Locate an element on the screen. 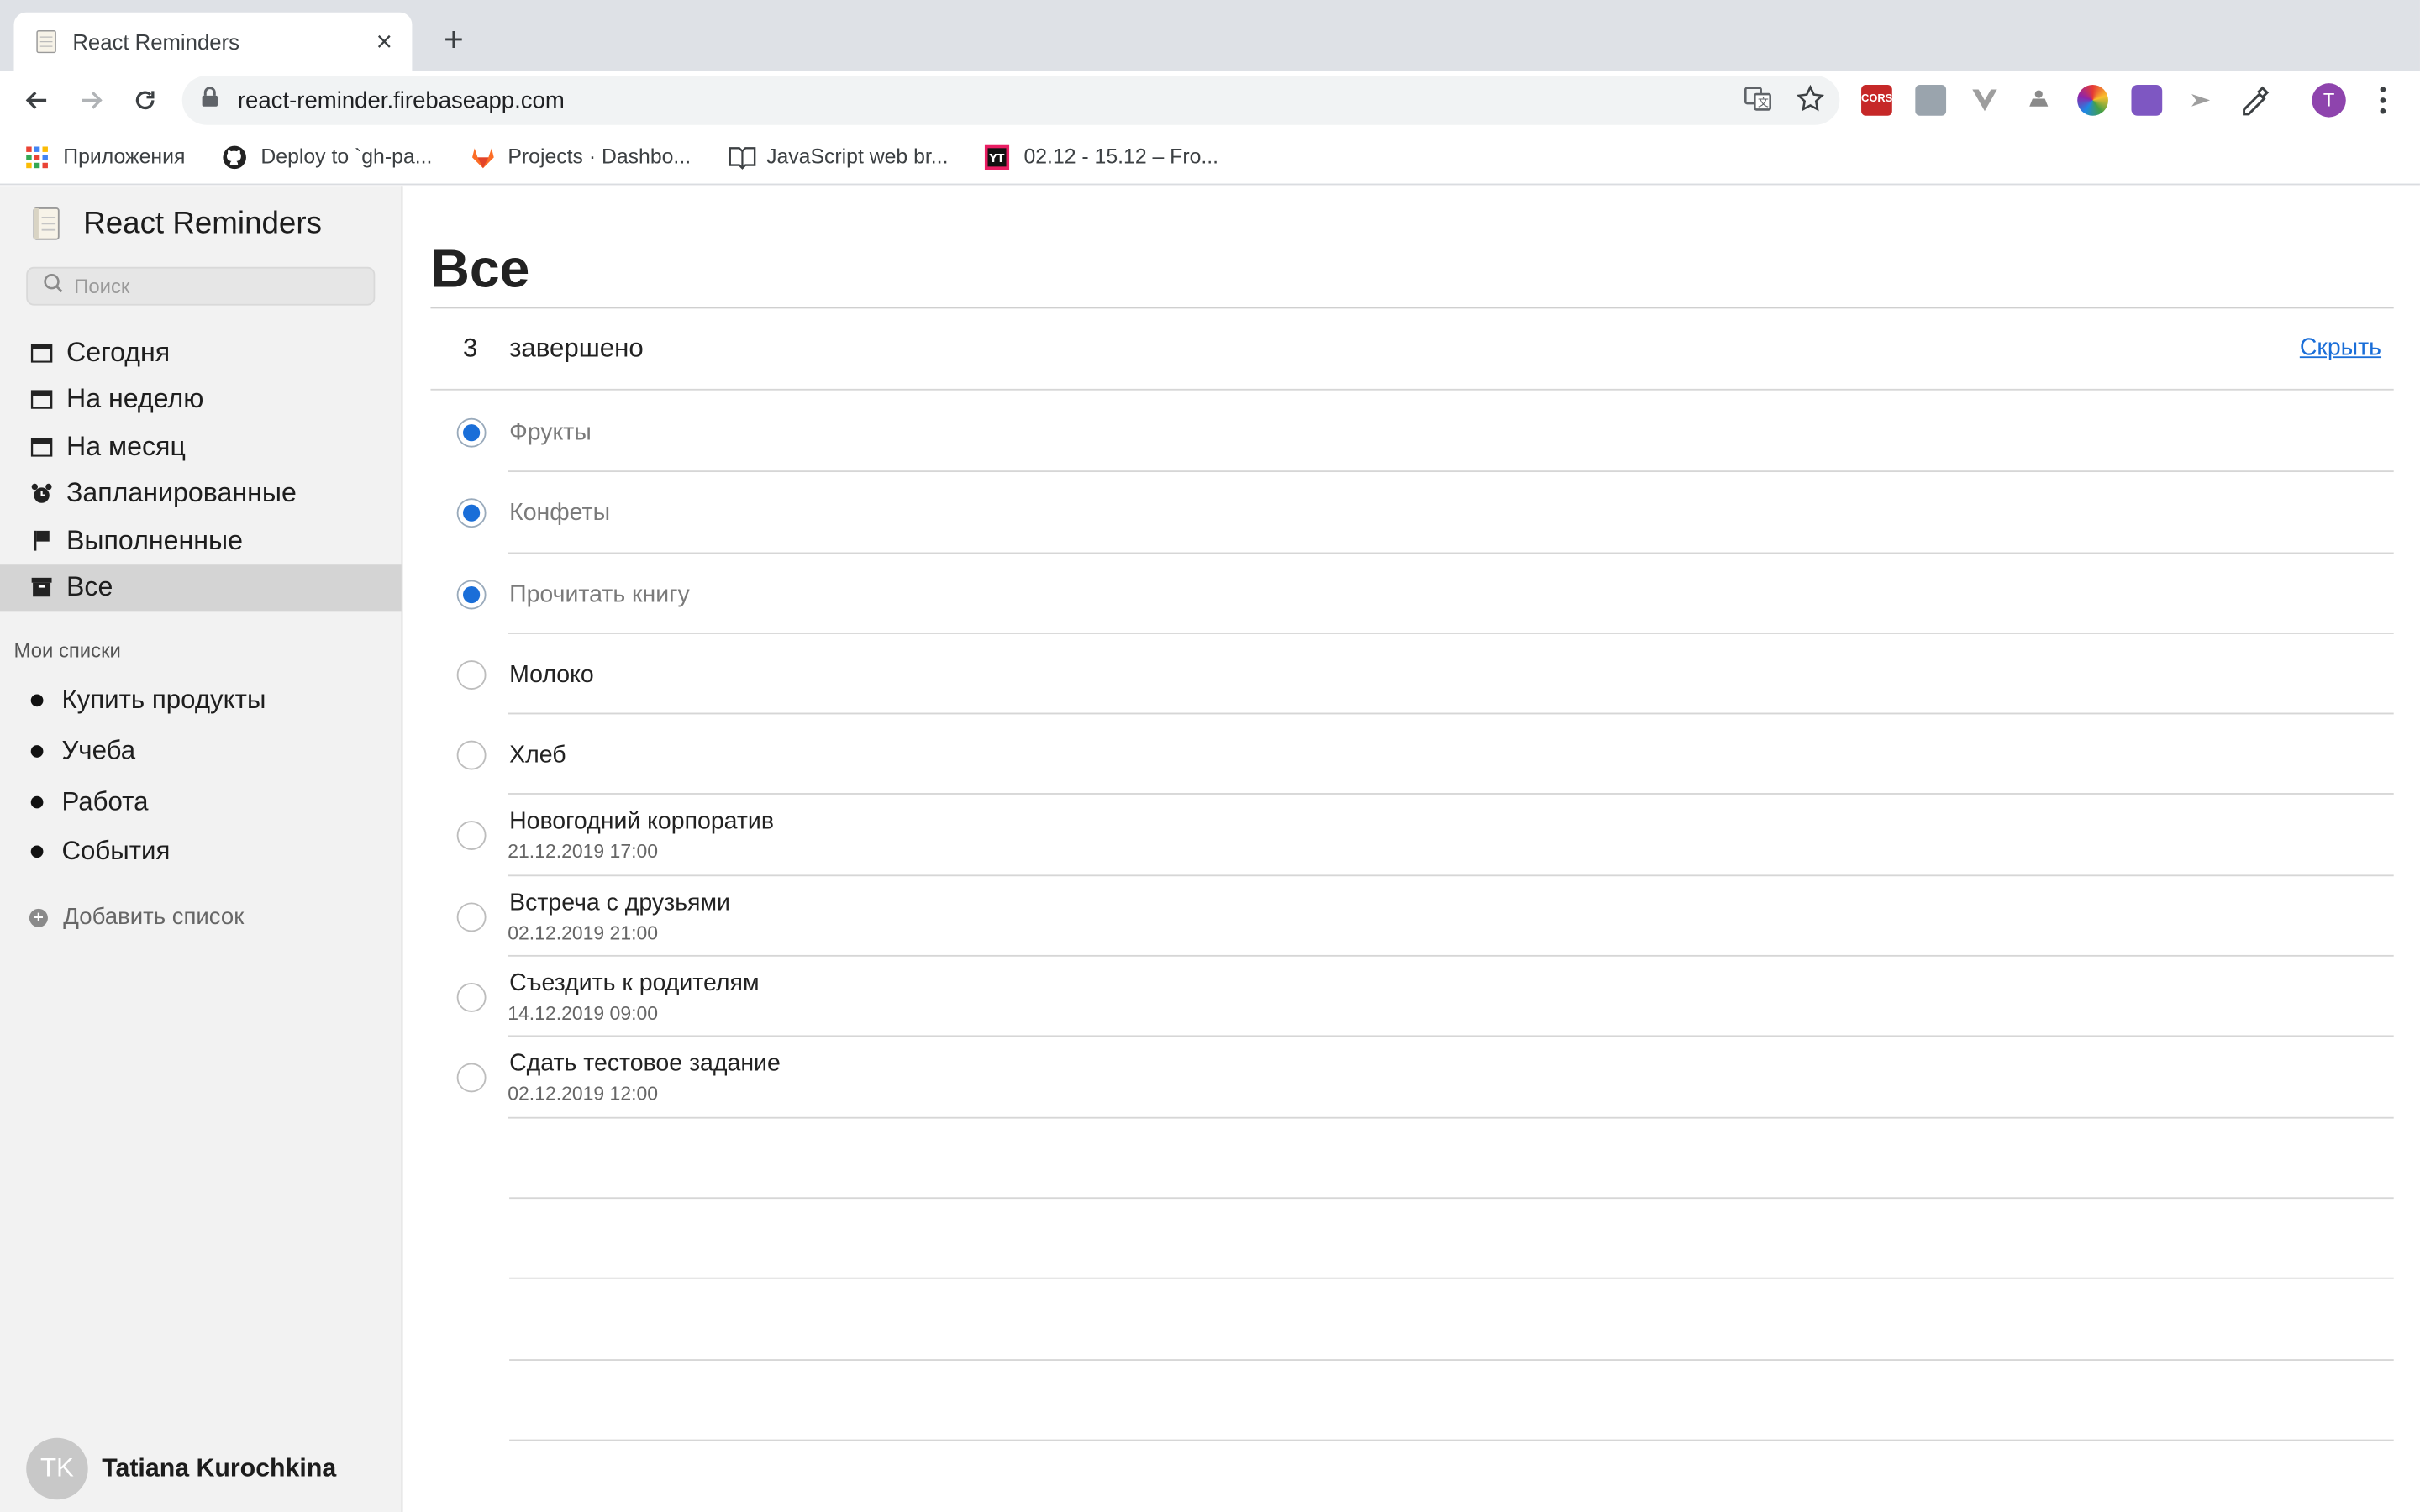  new-tab-button: + is located at coordinates (453, 40).